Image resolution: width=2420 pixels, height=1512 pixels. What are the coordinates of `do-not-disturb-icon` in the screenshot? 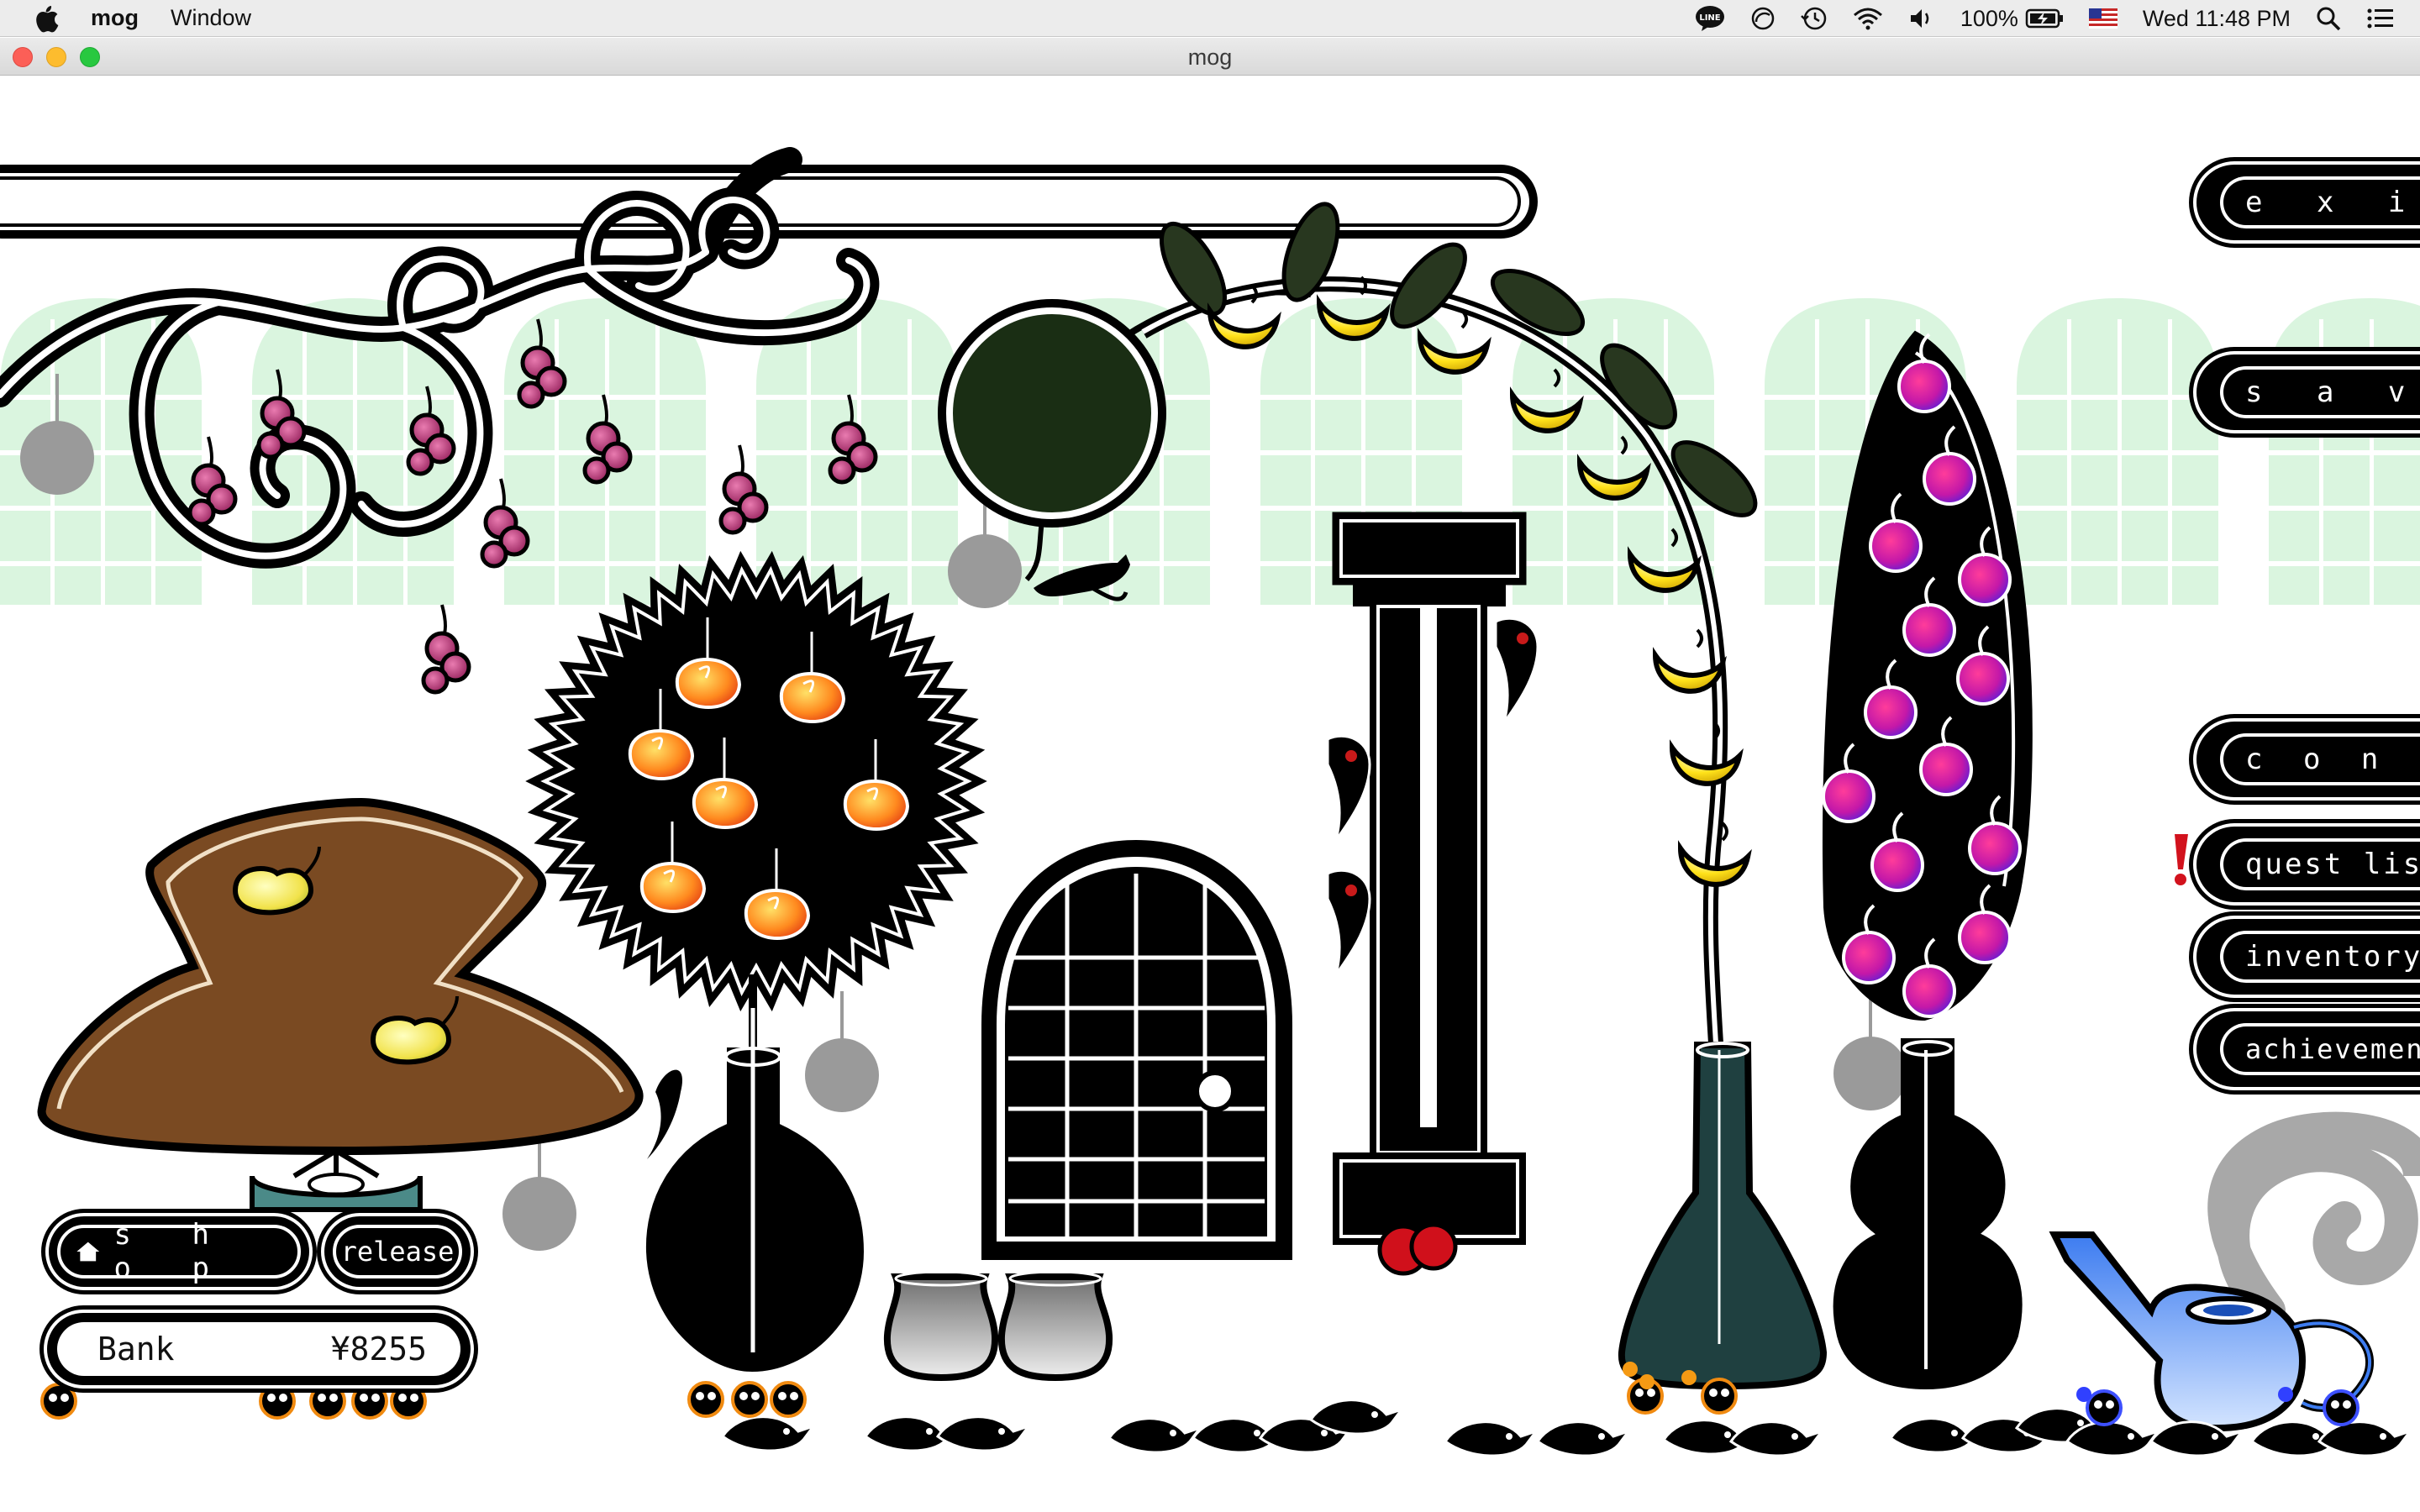 It's located at (1763, 18).